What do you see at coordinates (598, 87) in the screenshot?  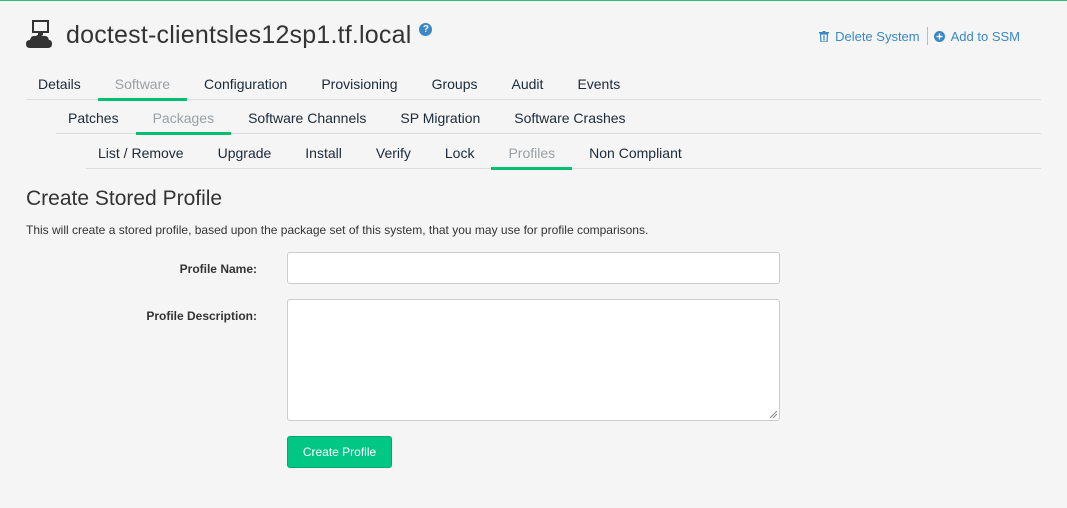 I see `tab-events: Events` at bounding box center [598, 87].